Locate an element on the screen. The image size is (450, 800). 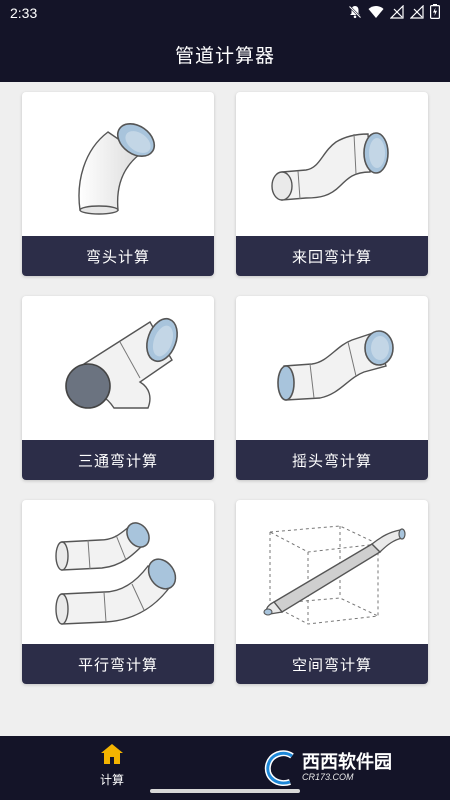
gesture-handle is located at coordinates (225, 791).